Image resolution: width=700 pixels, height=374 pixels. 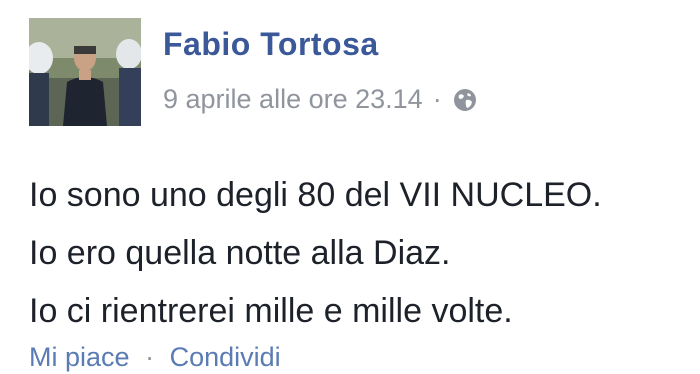 I want to click on profile-photo, so click(x=85, y=72).